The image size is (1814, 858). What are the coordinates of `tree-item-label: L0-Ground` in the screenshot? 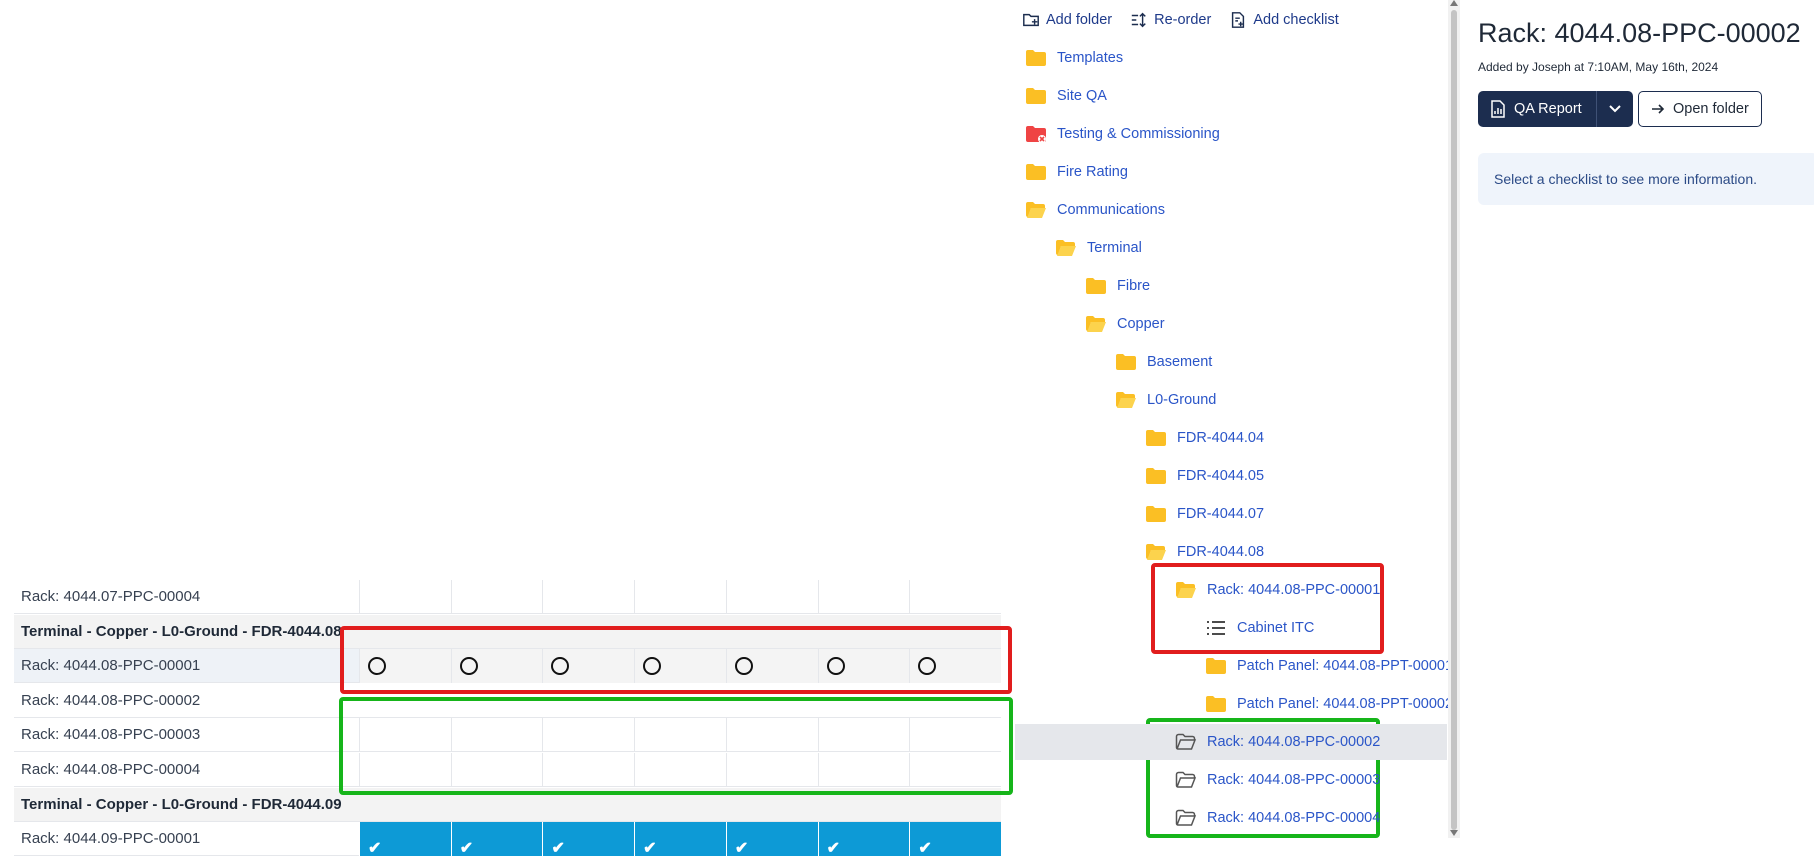 It's located at (1182, 400).